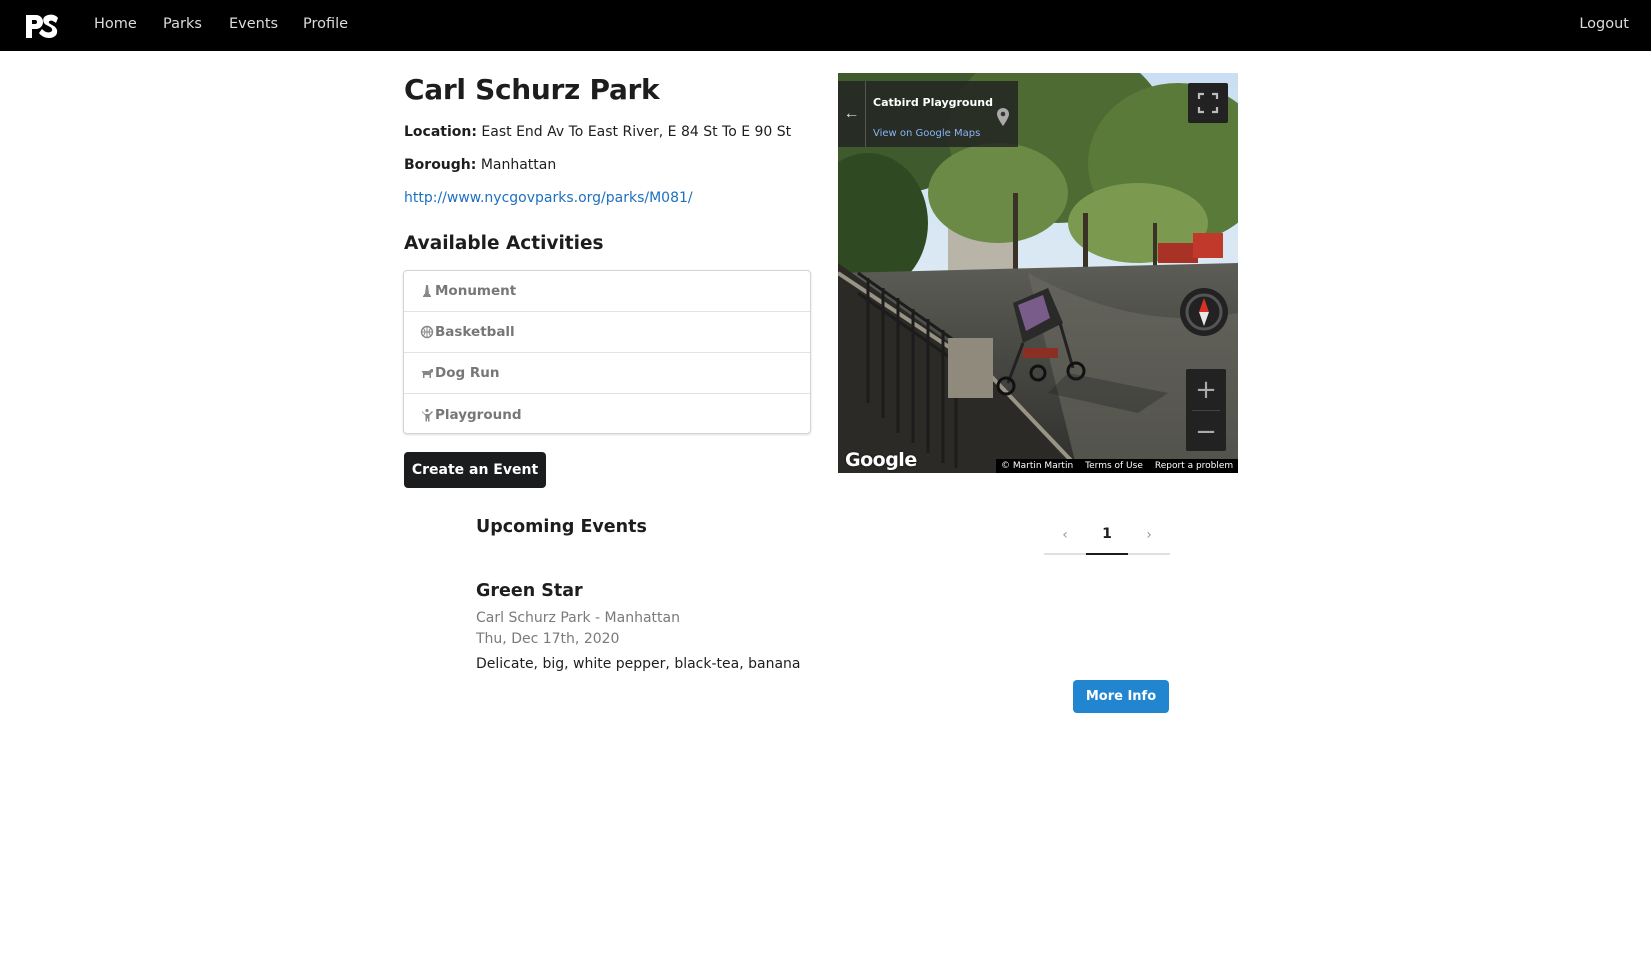  What do you see at coordinates (476, 291) in the screenshot?
I see `activity-label: Monument` at bounding box center [476, 291].